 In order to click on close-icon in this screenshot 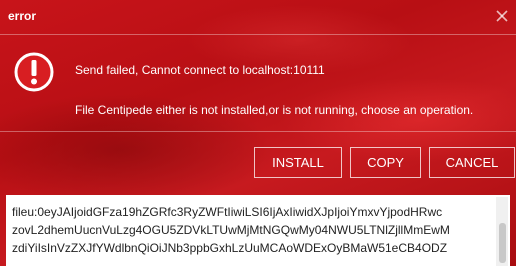, I will do `click(502, 16)`.